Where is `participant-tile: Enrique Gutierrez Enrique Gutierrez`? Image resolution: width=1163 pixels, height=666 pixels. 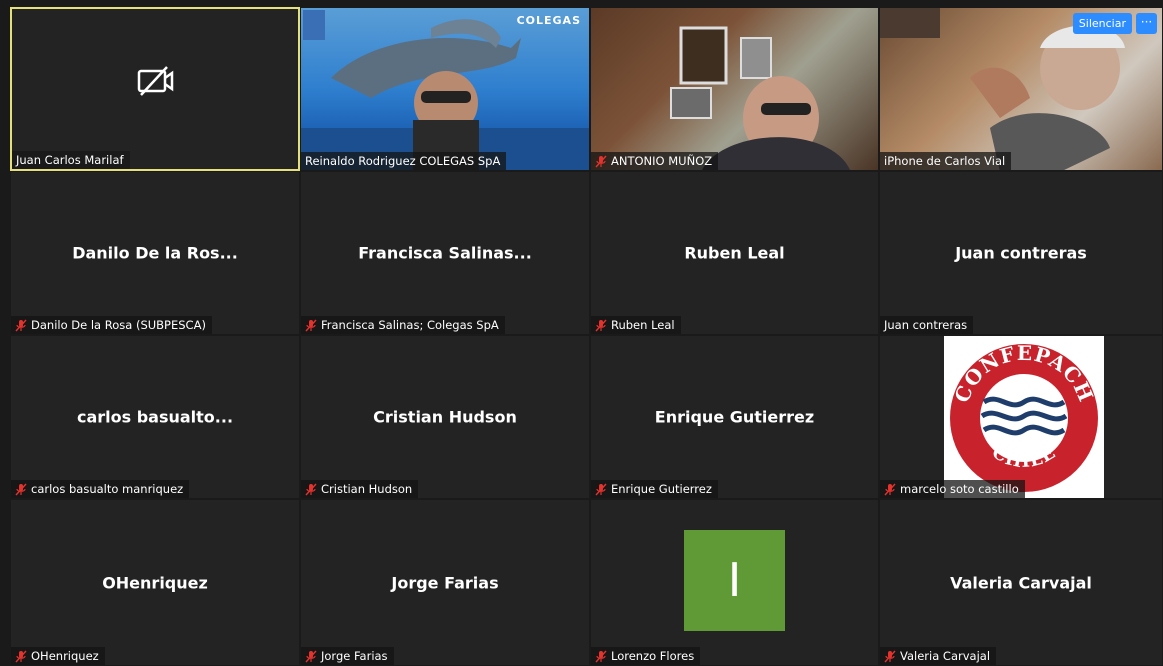
participant-tile: Enrique Gutierrez Enrique Gutierrez is located at coordinates (734, 417).